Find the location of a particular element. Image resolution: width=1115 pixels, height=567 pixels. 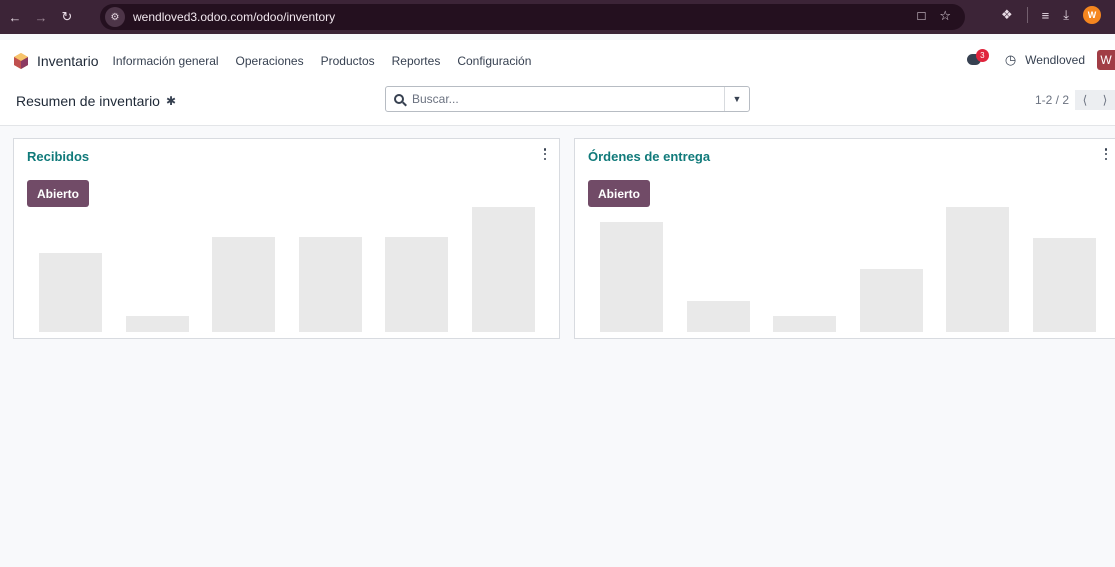

forward-arrow-icon: → is located at coordinates (41, 17).